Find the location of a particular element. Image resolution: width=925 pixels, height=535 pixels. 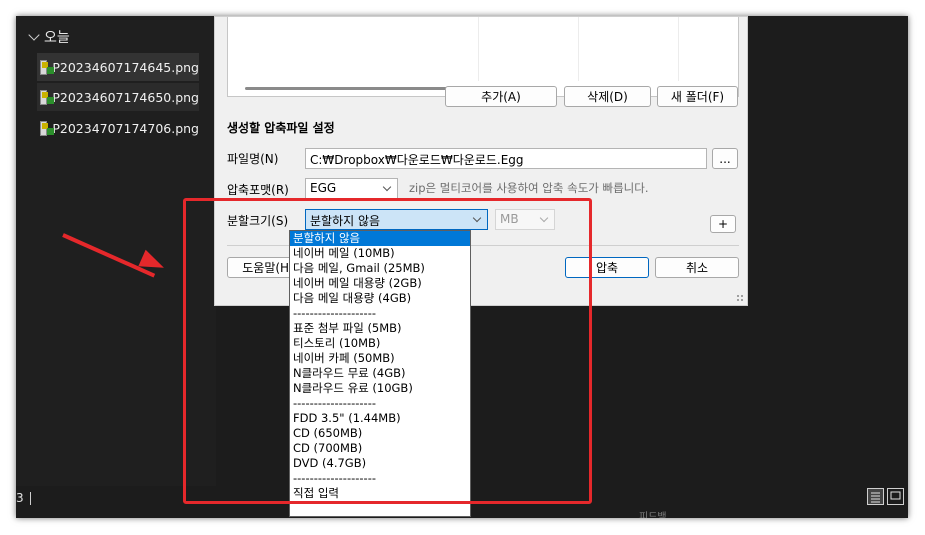

file-name: P20234607174645.png is located at coordinates (125, 67).